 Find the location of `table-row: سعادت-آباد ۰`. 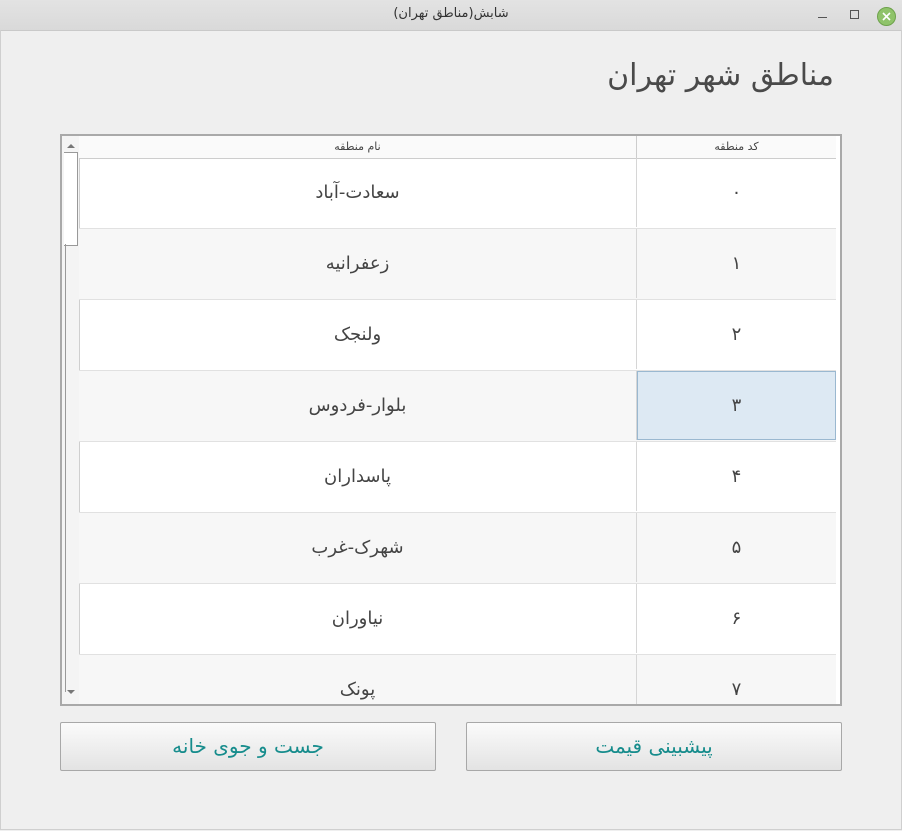

table-row: سعادت-آباد ۰ is located at coordinates (457, 193).